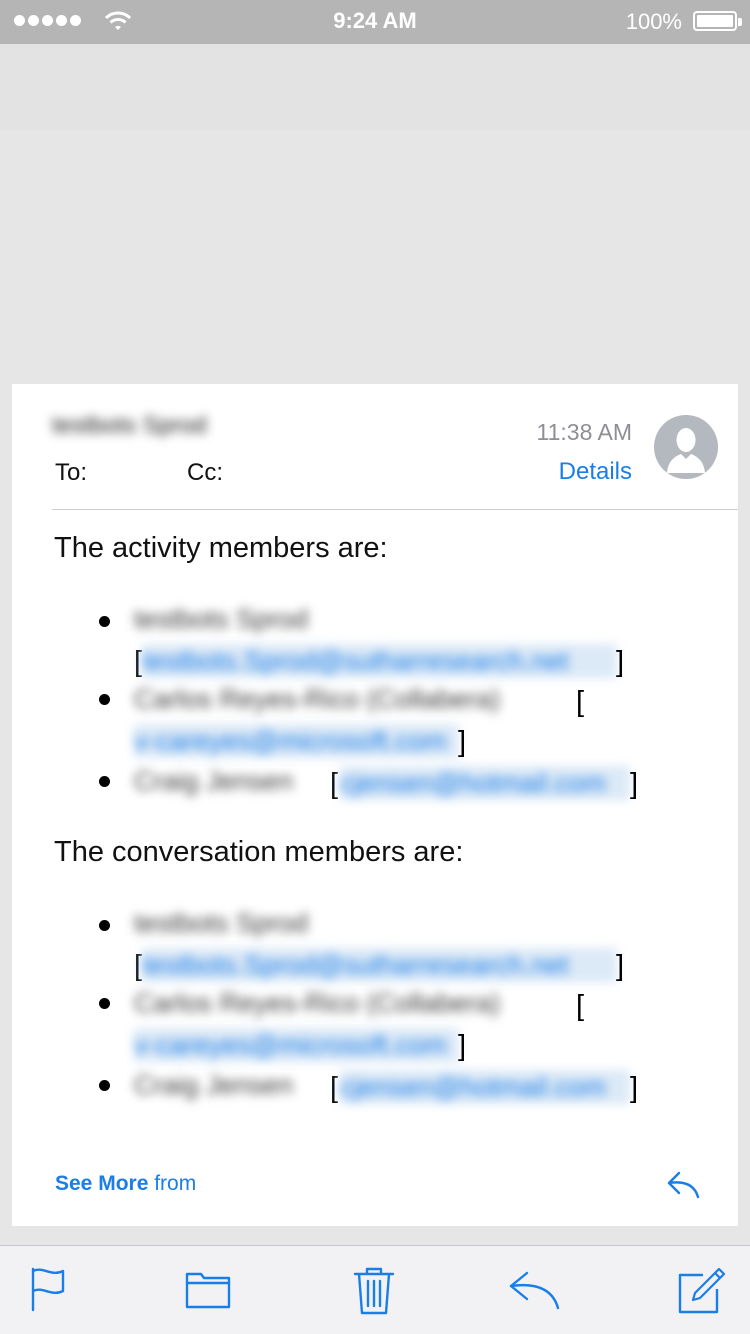  Describe the element at coordinates (71, 472) in the screenshot. I see `to-label: To:` at that location.